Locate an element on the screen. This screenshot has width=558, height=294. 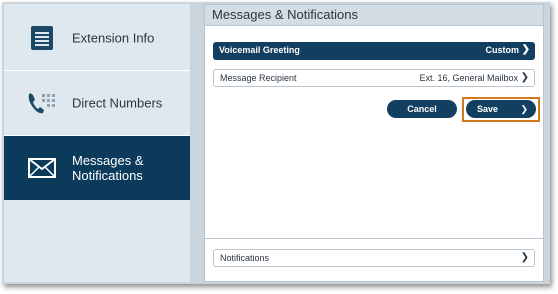
voicemail-greeting-label: Voicemail Greeting is located at coordinates (259, 50).